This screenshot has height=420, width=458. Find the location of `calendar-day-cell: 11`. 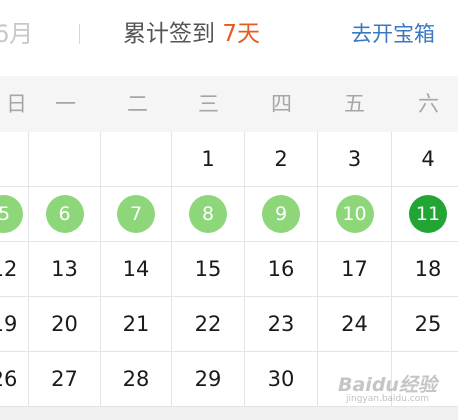

calendar-day-cell: 11 is located at coordinates (425, 214).